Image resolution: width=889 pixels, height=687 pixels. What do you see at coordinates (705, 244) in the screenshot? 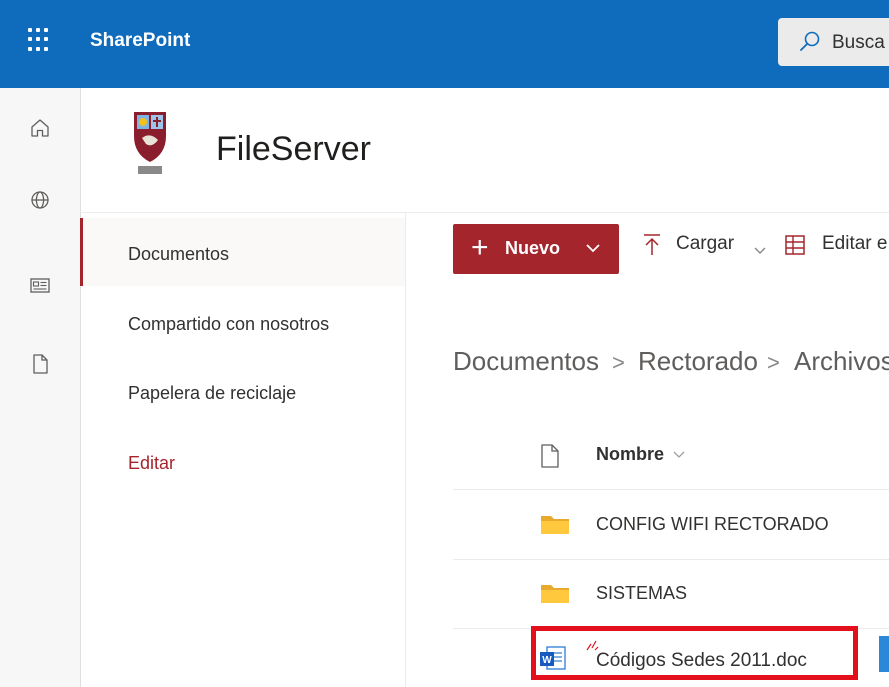
I see `upload-button: Cargar` at bounding box center [705, 244].